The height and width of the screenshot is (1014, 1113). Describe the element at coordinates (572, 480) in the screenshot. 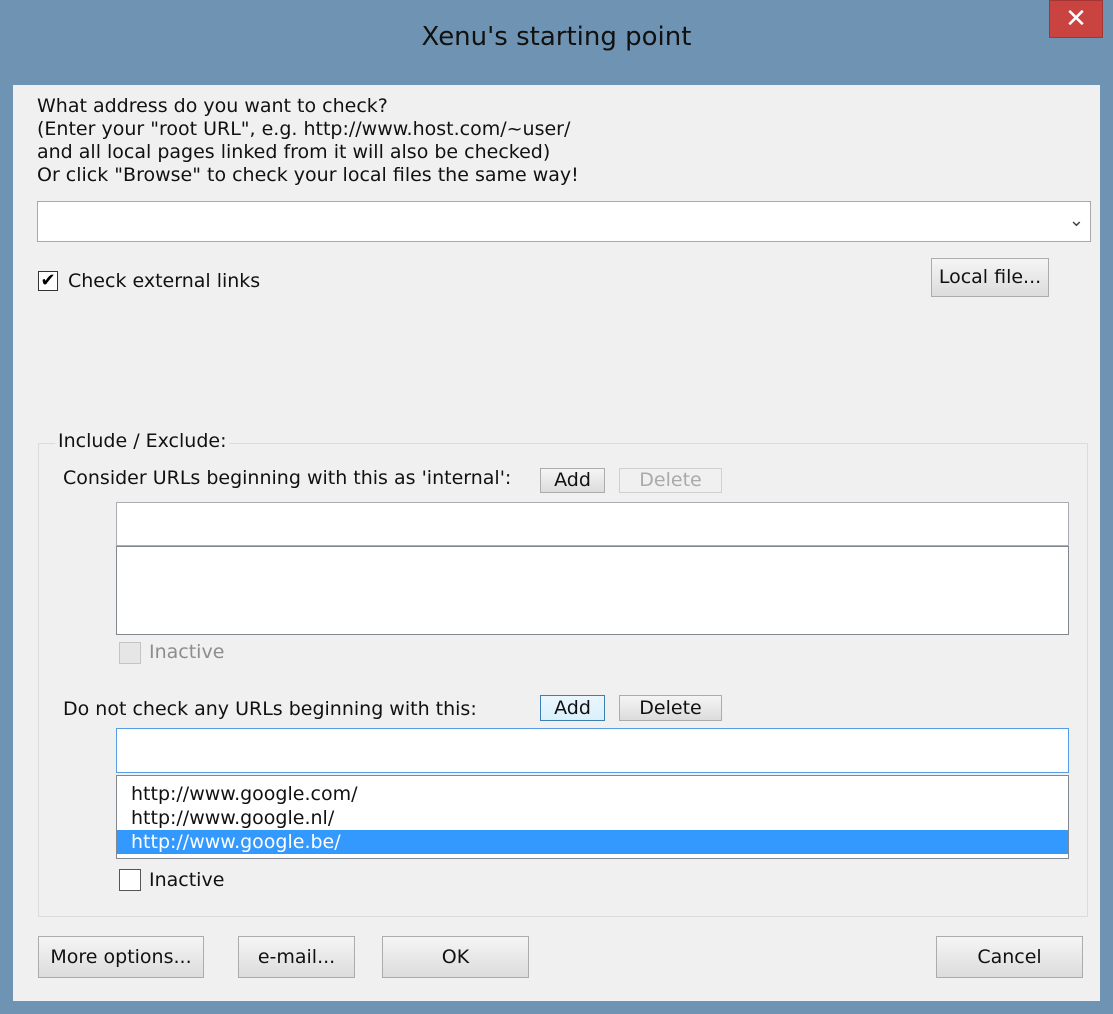

I see `internal-add-button: Add` at that location.